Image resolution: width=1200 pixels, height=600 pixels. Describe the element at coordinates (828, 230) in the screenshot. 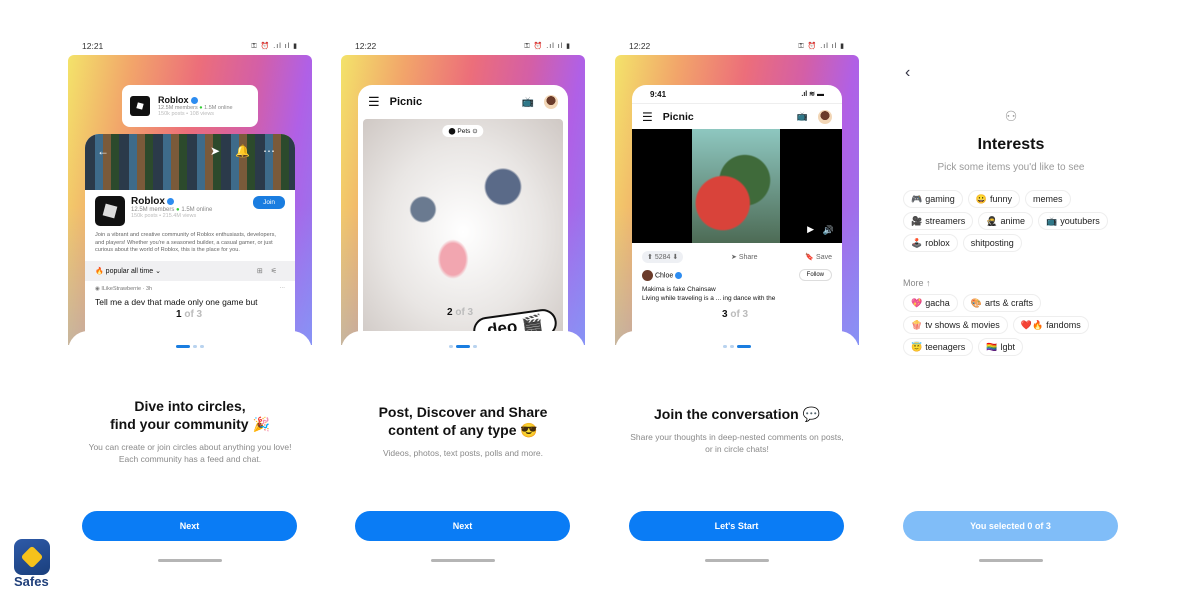

I see `volume-icon: 🔊` at that location.